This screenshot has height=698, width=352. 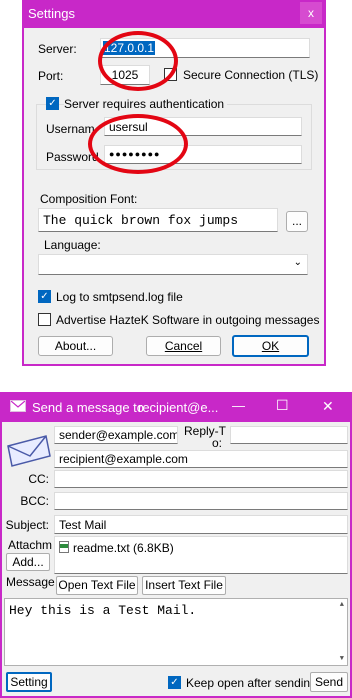 What do you see at coordinates (184, 585) in the screenshot?
I see `insert-text-file-button: Insert Text File` at bounding box center [184, 585].